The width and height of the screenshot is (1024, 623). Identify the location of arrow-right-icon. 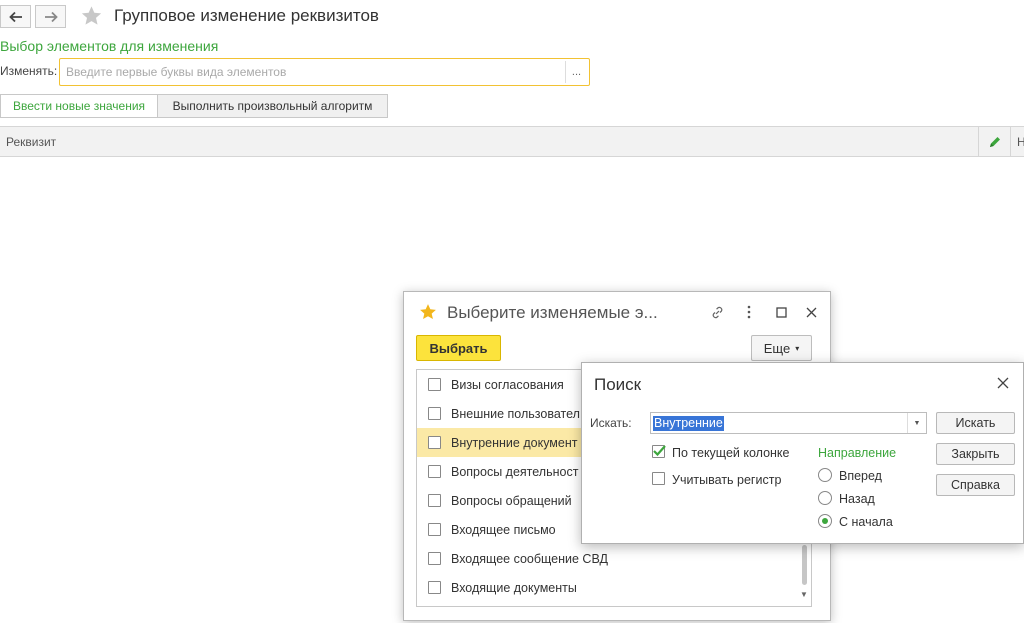
(51, 16).